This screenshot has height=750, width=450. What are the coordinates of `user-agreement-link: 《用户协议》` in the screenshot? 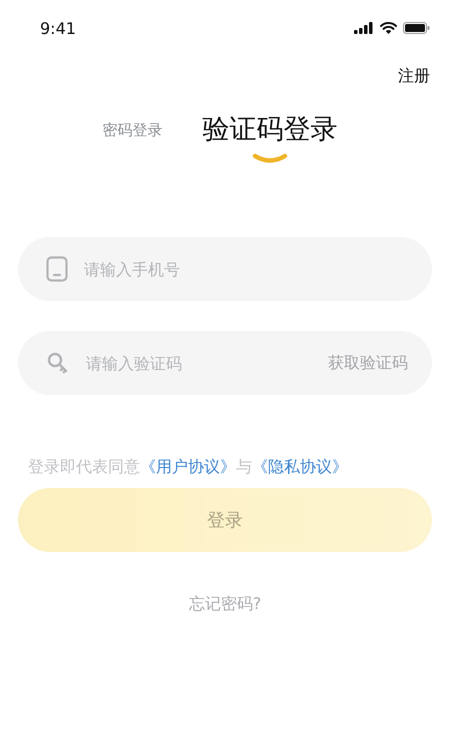 It's located at (188, 466).